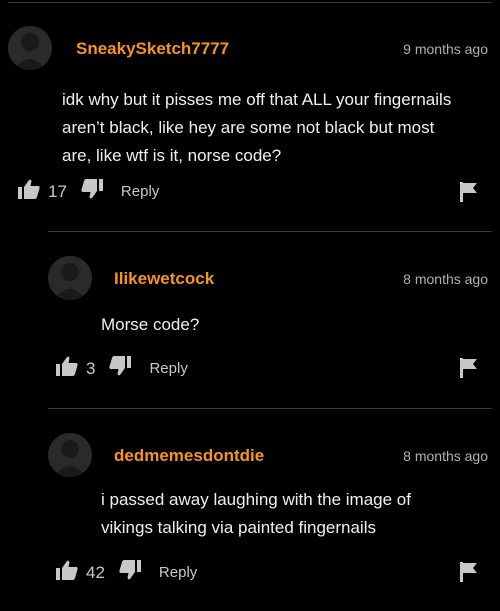 The image size is (500, 611). Describe the element at coordinates (189, 456) in the screenshot. I see `comment-username: dedmemesdontdie` at that location.